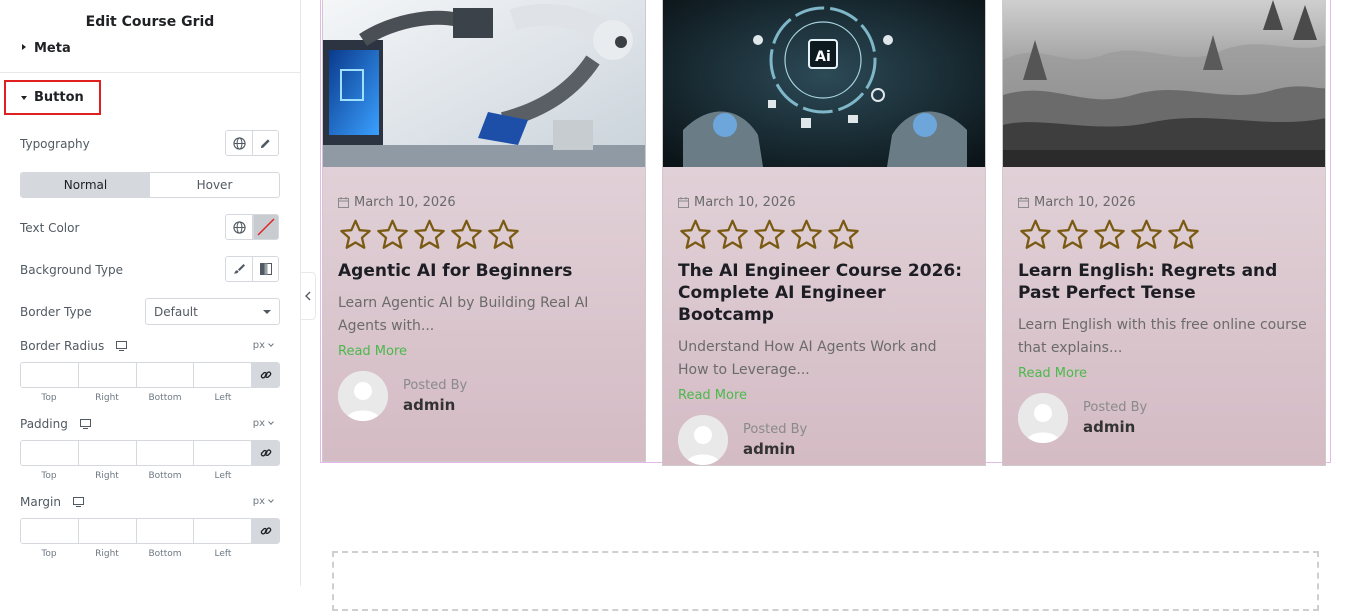  What do you see at coordinates (265, 453) in the screenshot?
I see `padding-link-button` at bounding box center [265, 453].